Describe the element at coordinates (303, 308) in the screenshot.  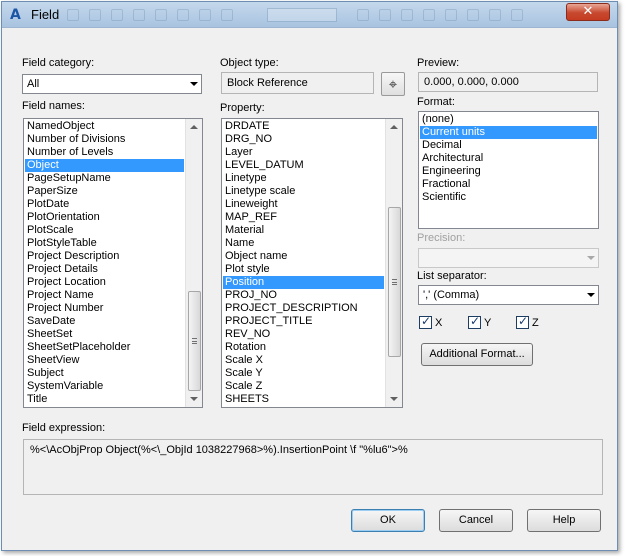
I see `property-item: PROJECT_DESCRIPTION` at that location.